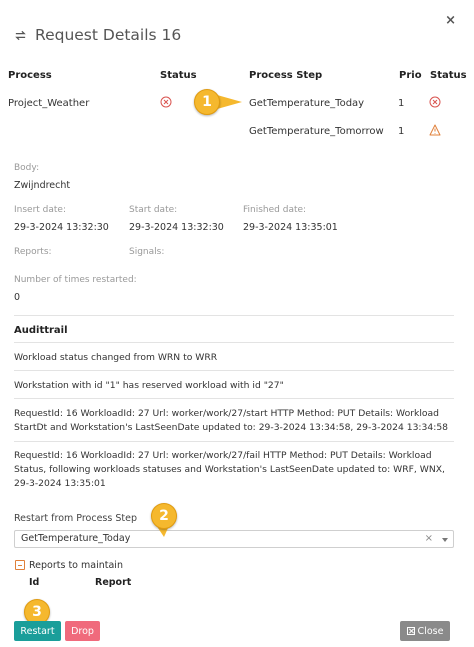 This screenshot has width=474, height=647. What do you see at coordinates (401, 103) in the screenshot?
I see `step-prio-1: 1` at bounding box center [401, 103].